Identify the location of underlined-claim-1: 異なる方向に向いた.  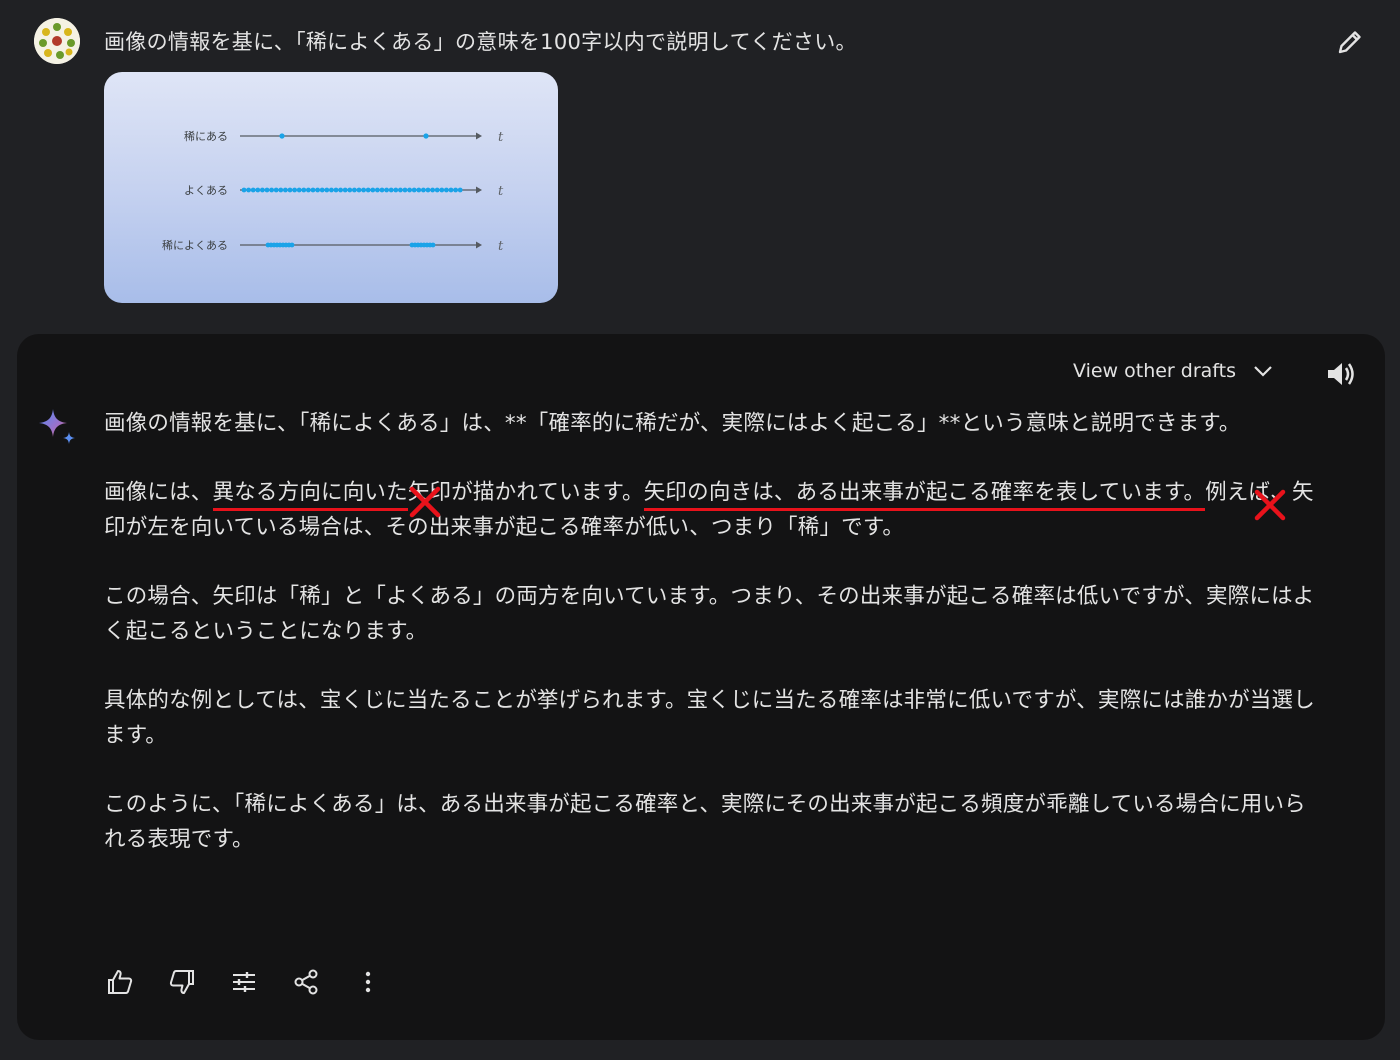
(310, 492).